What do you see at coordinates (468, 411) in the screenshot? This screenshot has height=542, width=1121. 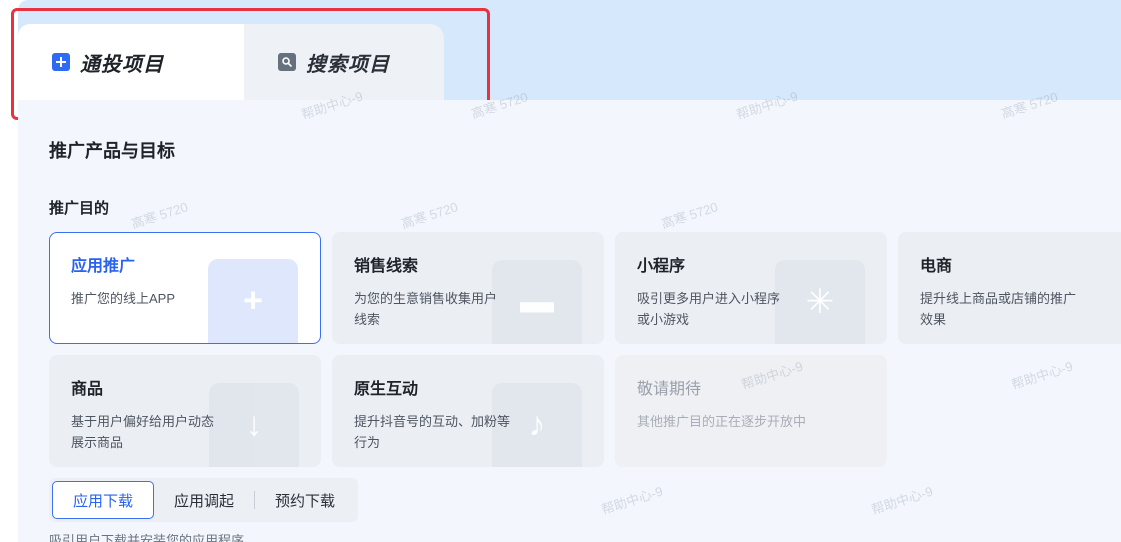 I see `purpose-card-native-interaction: 原生互动 提升抖音号的互动、加粉等行为 ♪` at bounding box center [468, 411].